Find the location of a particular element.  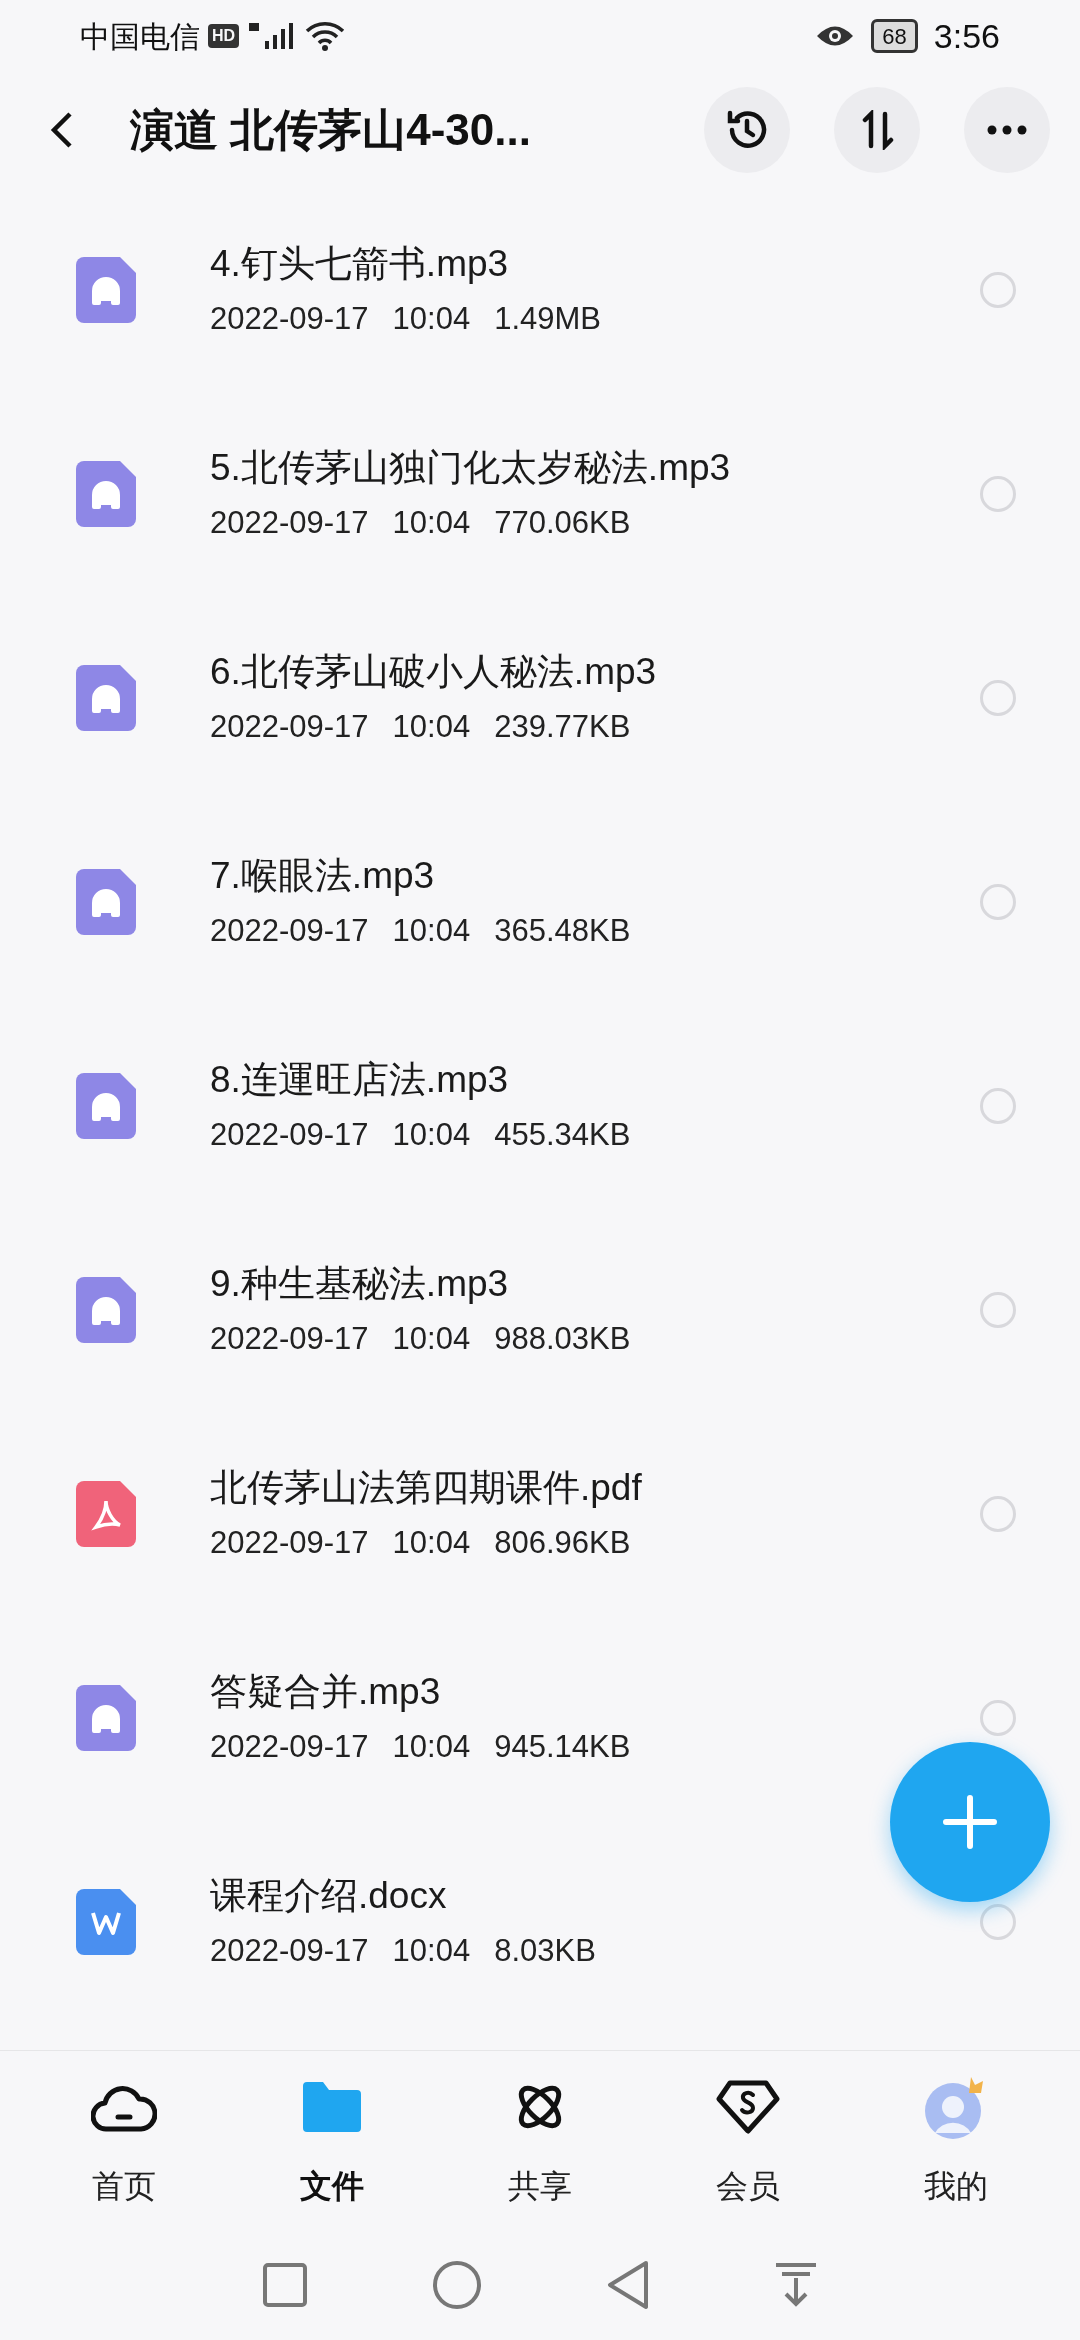

back-icon is located at coordinates (62, 130).